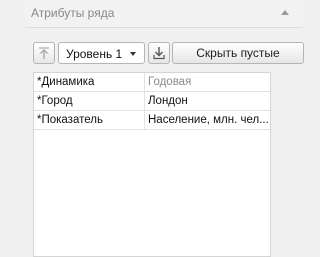  I want to click on table-row: *Динамика Годовая, so click(152, 82).